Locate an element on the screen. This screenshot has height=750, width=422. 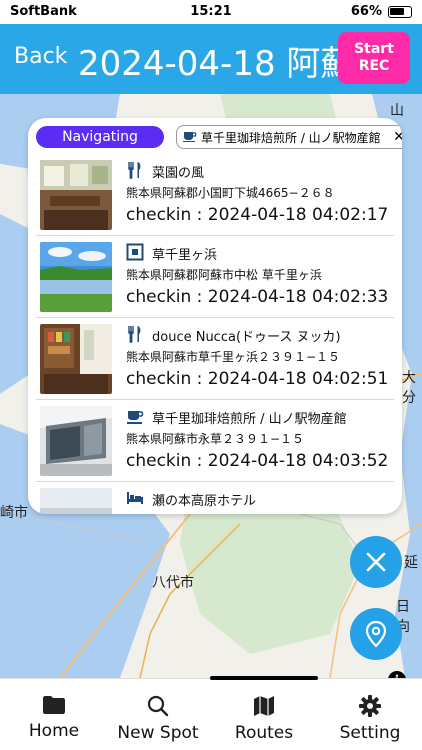
back-button: Back is located at coordinates (40, 56).